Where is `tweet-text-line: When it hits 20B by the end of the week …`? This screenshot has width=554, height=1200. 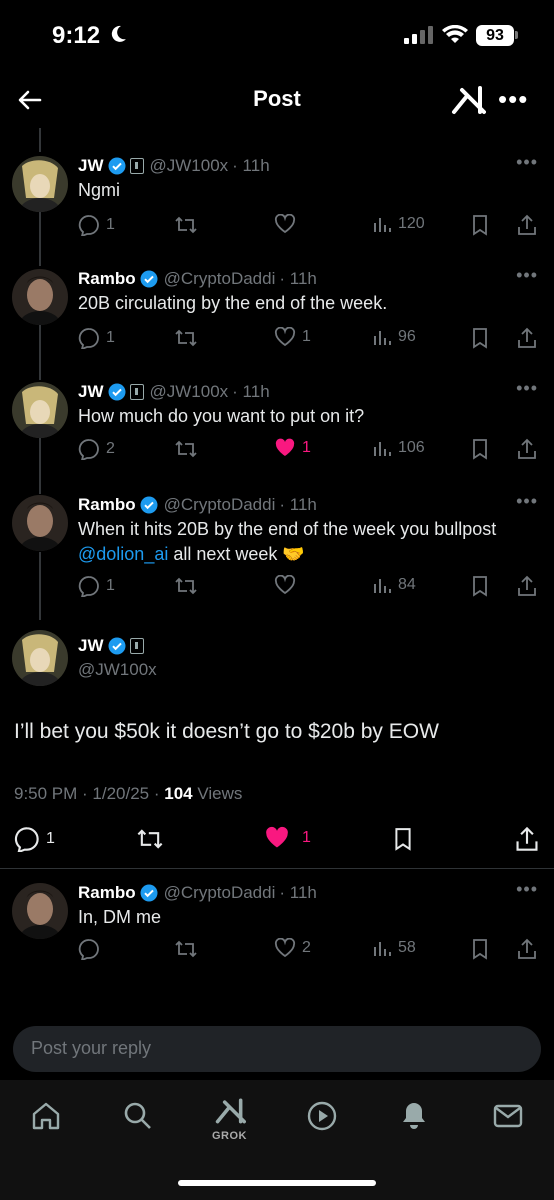
tweet-text-line: When it hits 20B by the end of the week … is located at coordinates (287, 529).